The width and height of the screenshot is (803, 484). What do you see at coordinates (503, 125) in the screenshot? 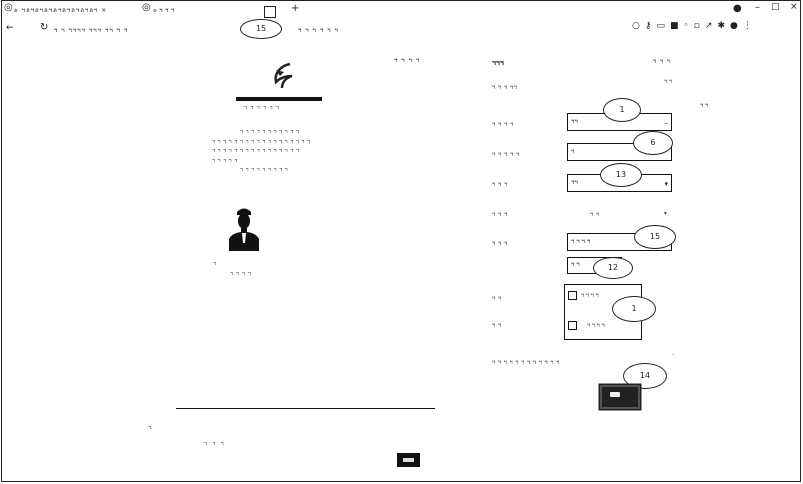
I see `select1-label: ฯ ฯ ฯ ฯ` at bounding box center [503, 125].